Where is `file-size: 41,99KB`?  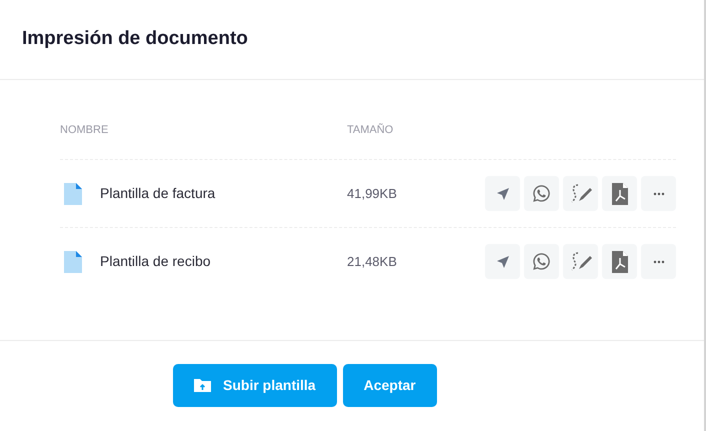 file-size: 41,99KB is located at coordinates (372, 193).